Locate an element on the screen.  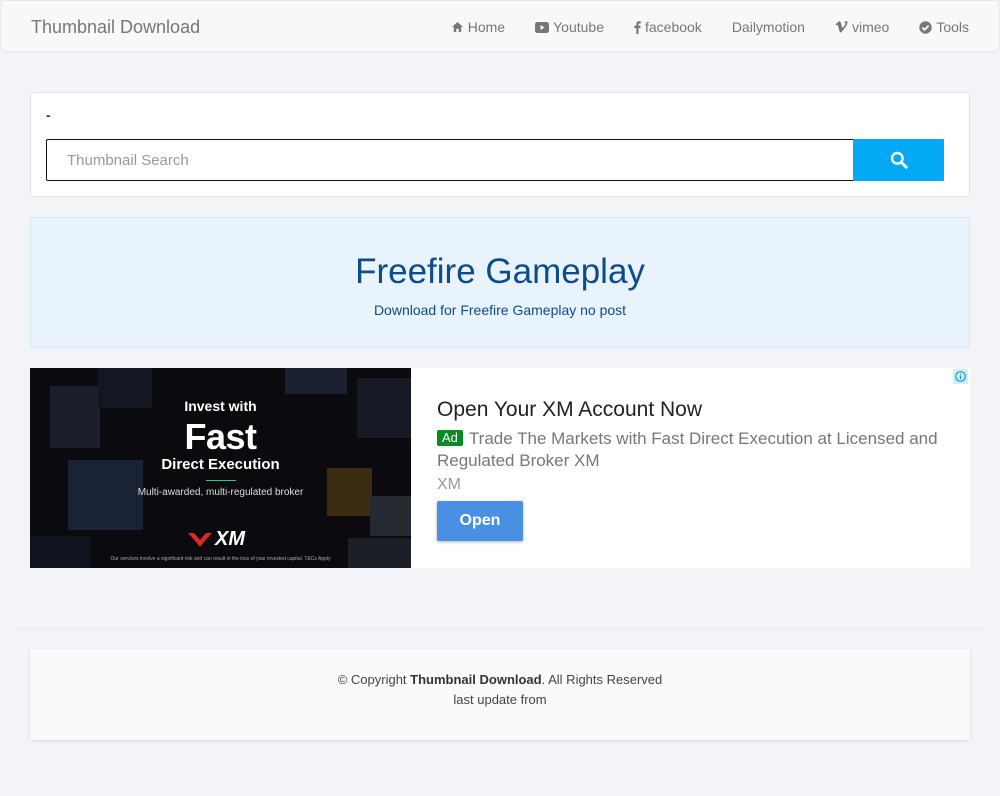
xm-logo: XM is located at coordinates (216, 539).